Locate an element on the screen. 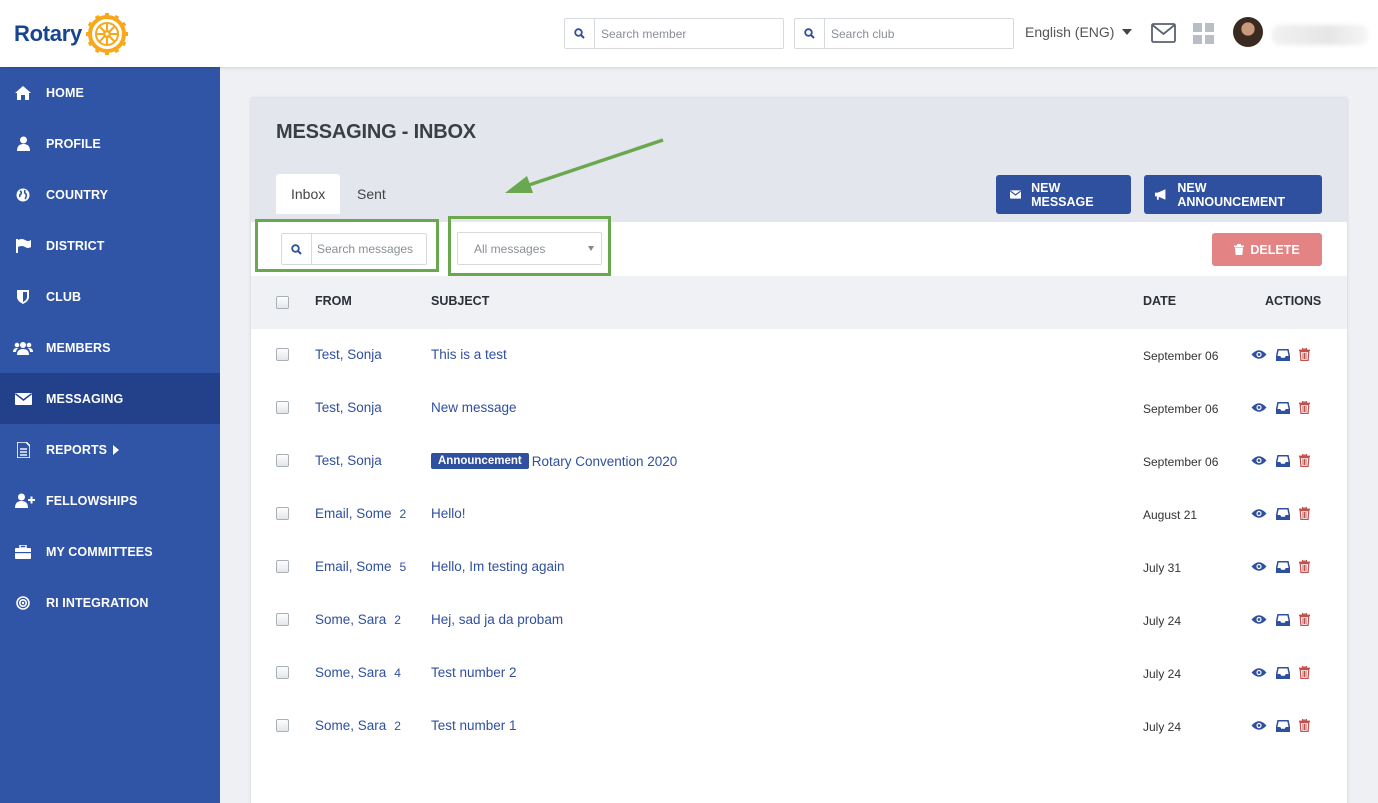 The width and height of the screenshot is (1378, 803). tab-inbox: Inbox is located at coordinates (308, 194).